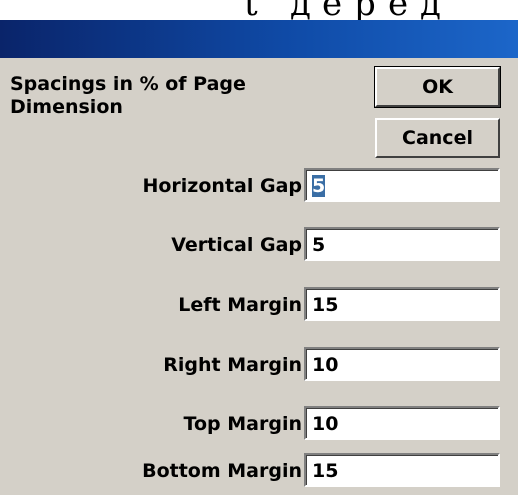  I want to click on bottom-margin-value: 15, so click(325, 471).